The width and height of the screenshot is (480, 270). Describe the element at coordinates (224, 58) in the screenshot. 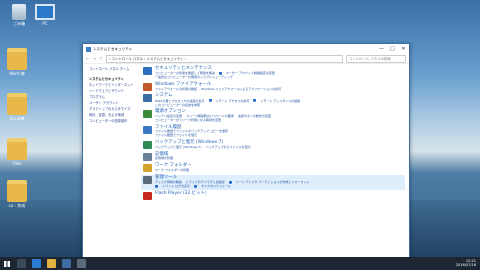

I see `address-path: › コントロール パネル › システムとセキュリティ ›` at that location.